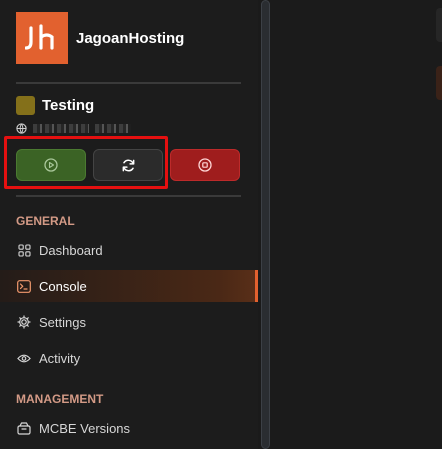  I want to click on nav-activity: Activity, so click(129, 358).